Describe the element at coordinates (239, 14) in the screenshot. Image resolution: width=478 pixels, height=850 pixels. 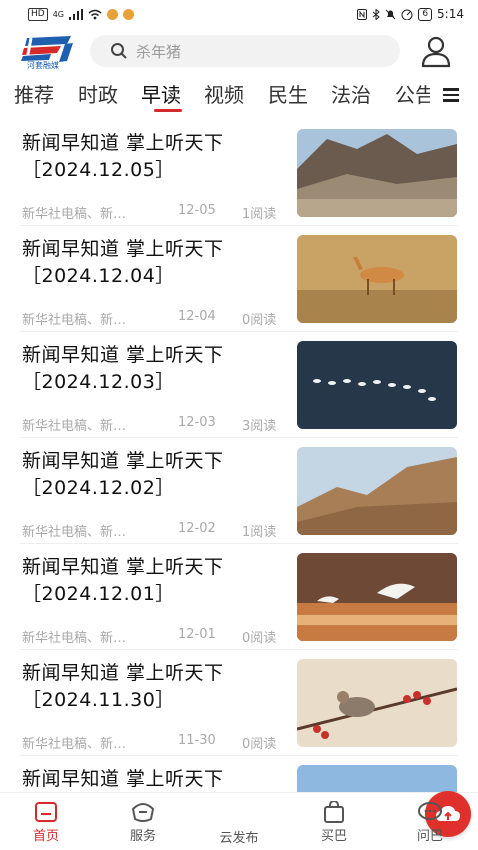
I see `status-bar: HD 4G 6 5:14` at that location.